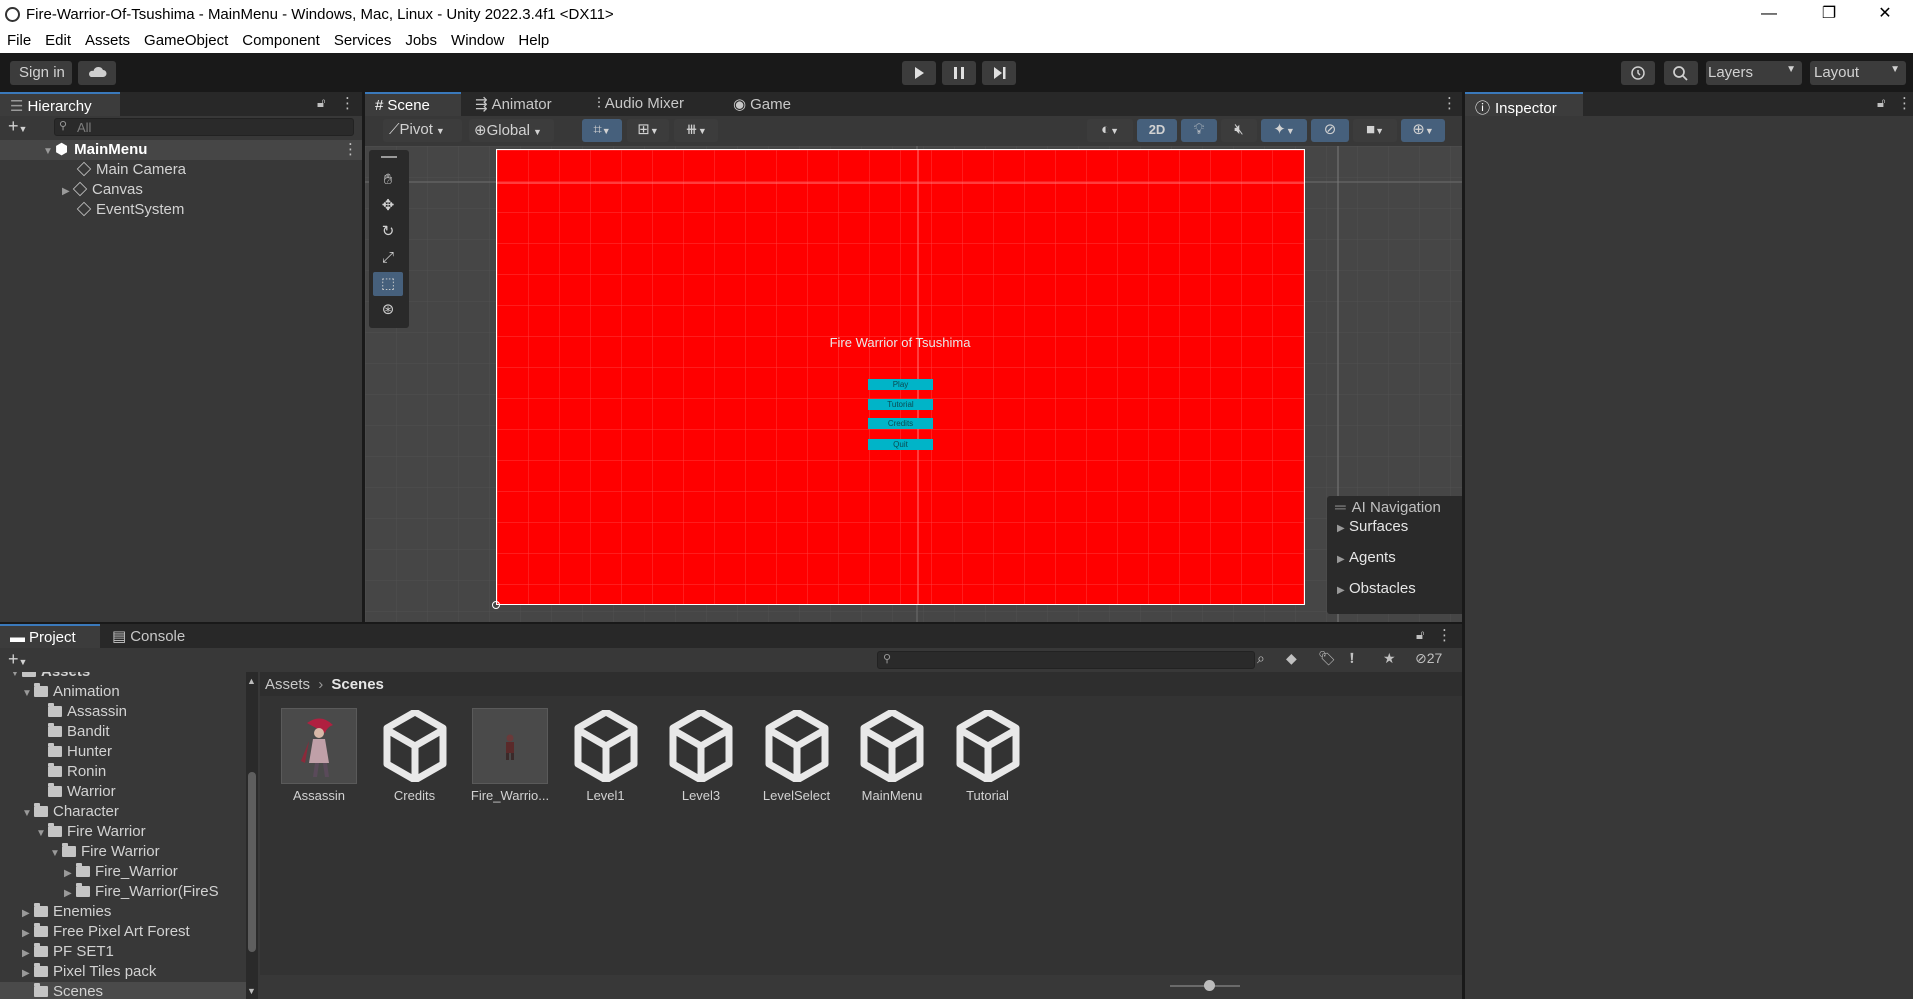 The image size is (1913, 999). Describe the element at coordinates (511, 130) in the screenshot. I see `global-dropdown: ⊕Global ▼` at that location.